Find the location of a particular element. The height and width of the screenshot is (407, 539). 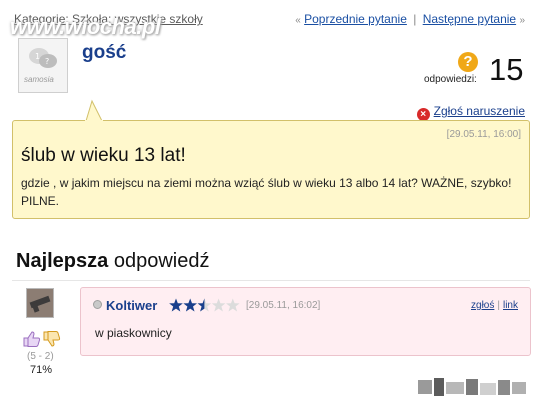

thumbs-up-icon is located at coordinates (32, 339).